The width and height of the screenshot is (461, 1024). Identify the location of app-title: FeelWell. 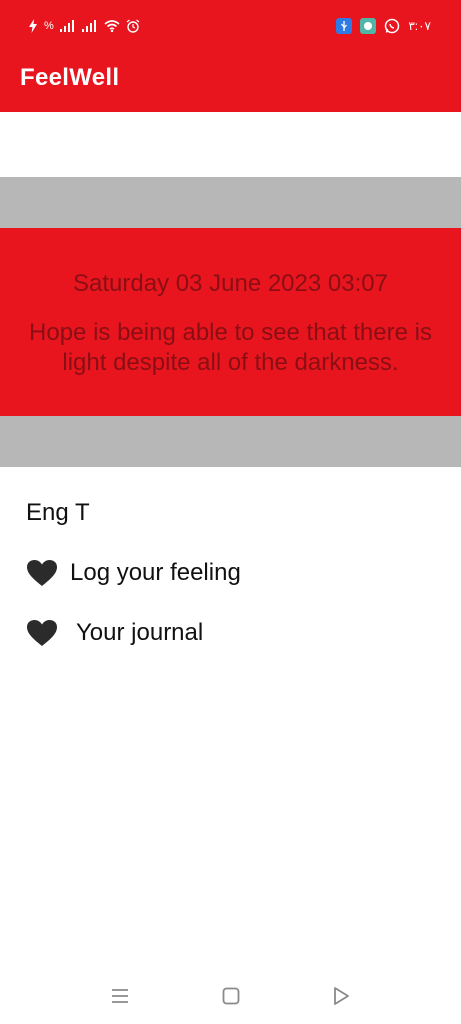
(70, 77).